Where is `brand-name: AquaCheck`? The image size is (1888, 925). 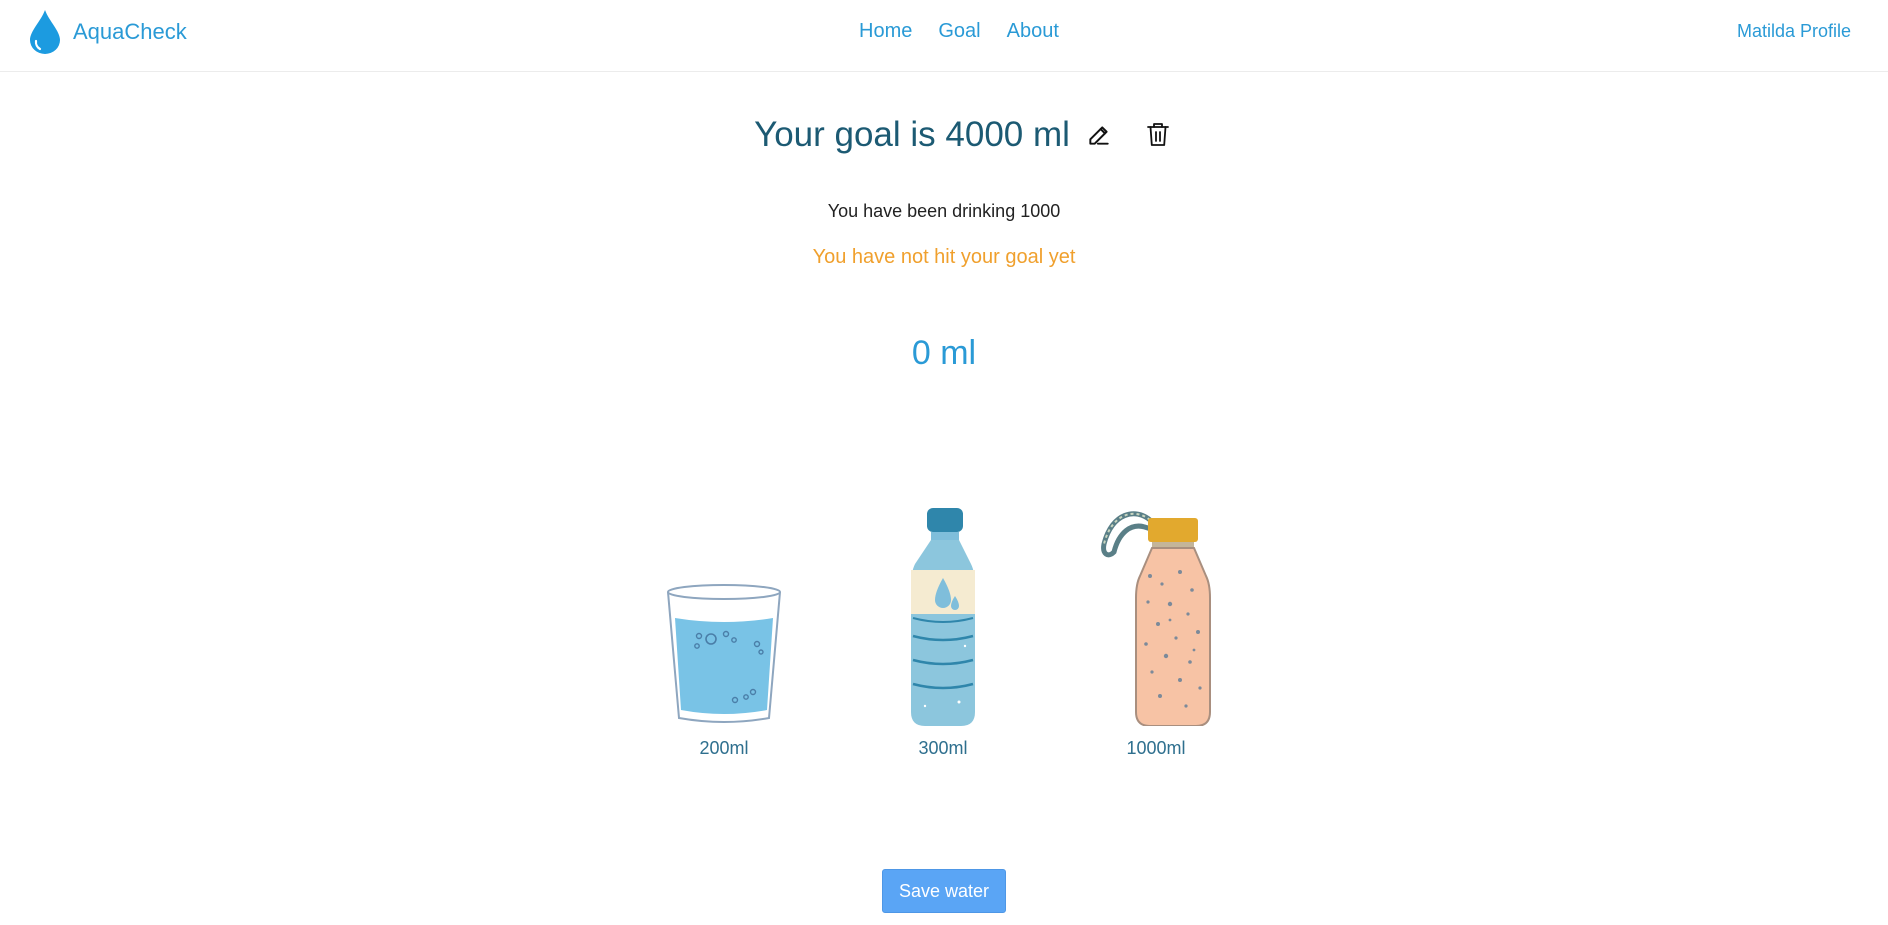 brand-name: AquaCheck is located at coordinates (130, 31).